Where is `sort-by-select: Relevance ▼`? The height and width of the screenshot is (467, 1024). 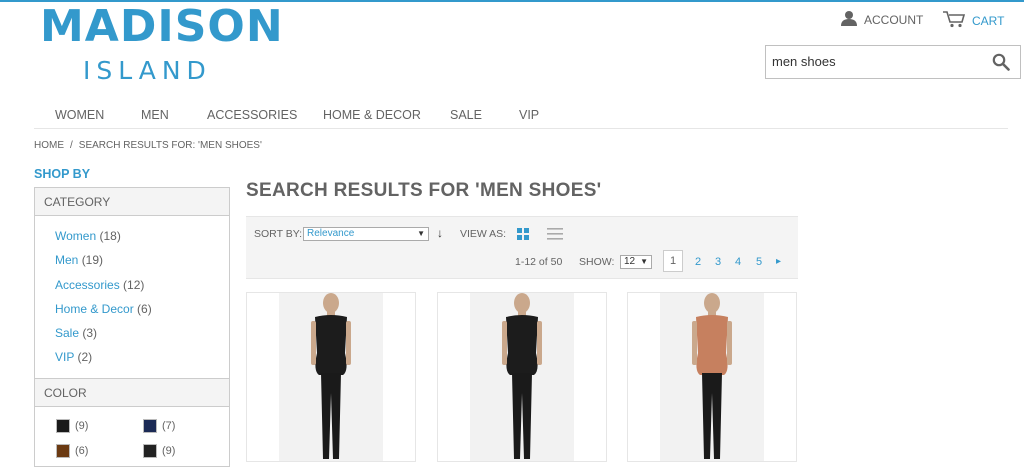
sort-by-select: Relevance ▼ is located at coordinates (366, 234).